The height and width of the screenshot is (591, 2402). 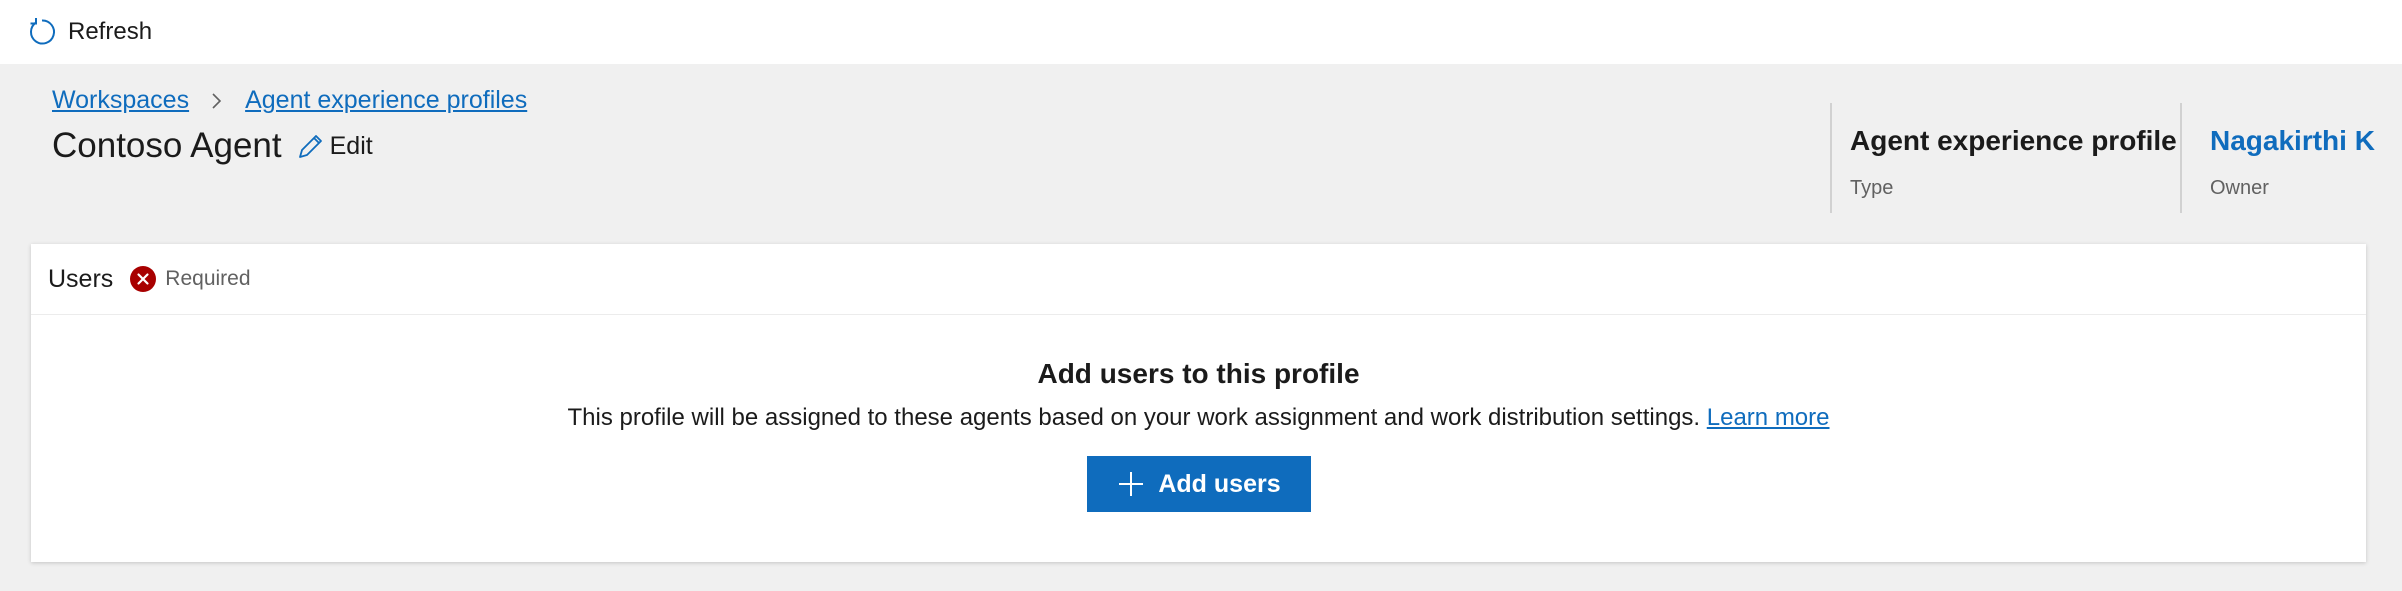 I want to click on plus-icon, so click(x=1131, y=484).